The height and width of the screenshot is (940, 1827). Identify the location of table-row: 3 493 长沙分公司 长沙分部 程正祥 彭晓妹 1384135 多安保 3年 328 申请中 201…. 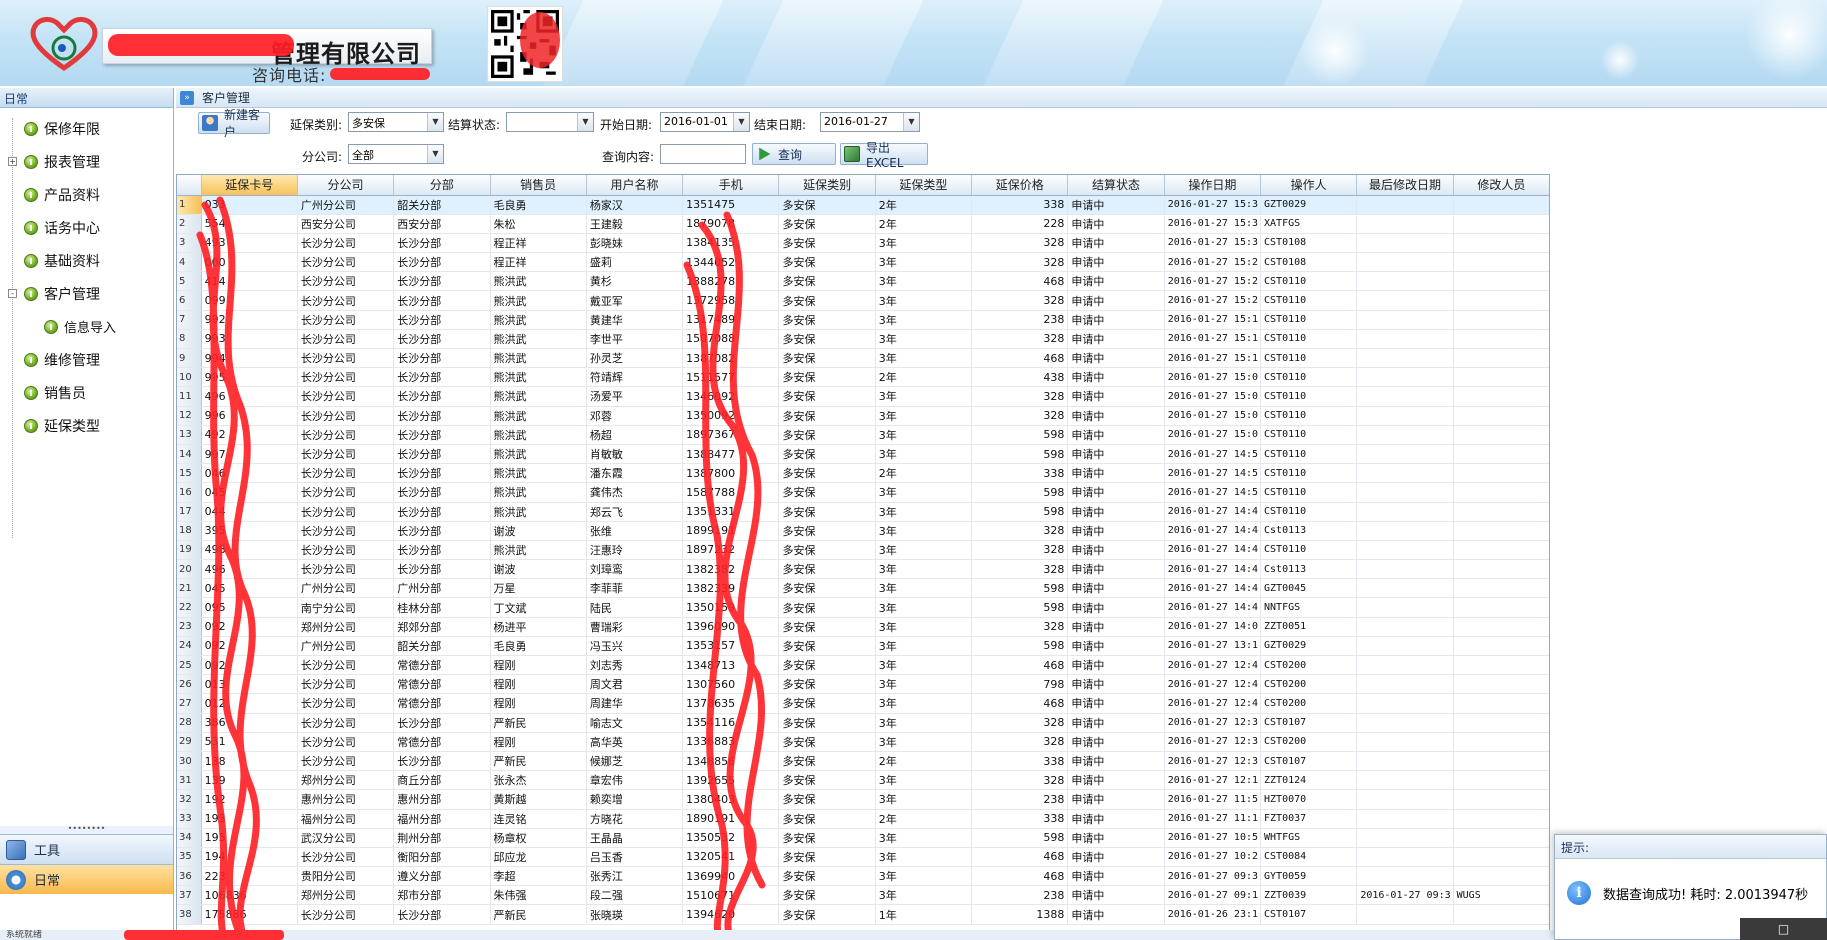
(863, 243).